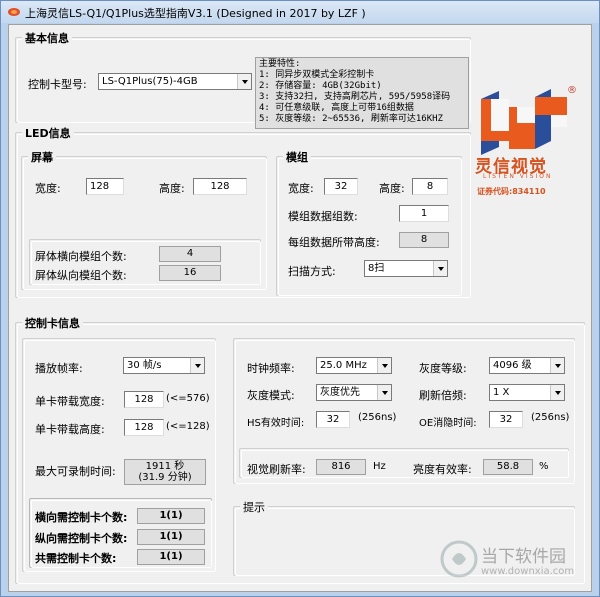 The width and height of the screenshot is (600, 597). I want to click on load-height-hint: (<=128), so click(188, 426).